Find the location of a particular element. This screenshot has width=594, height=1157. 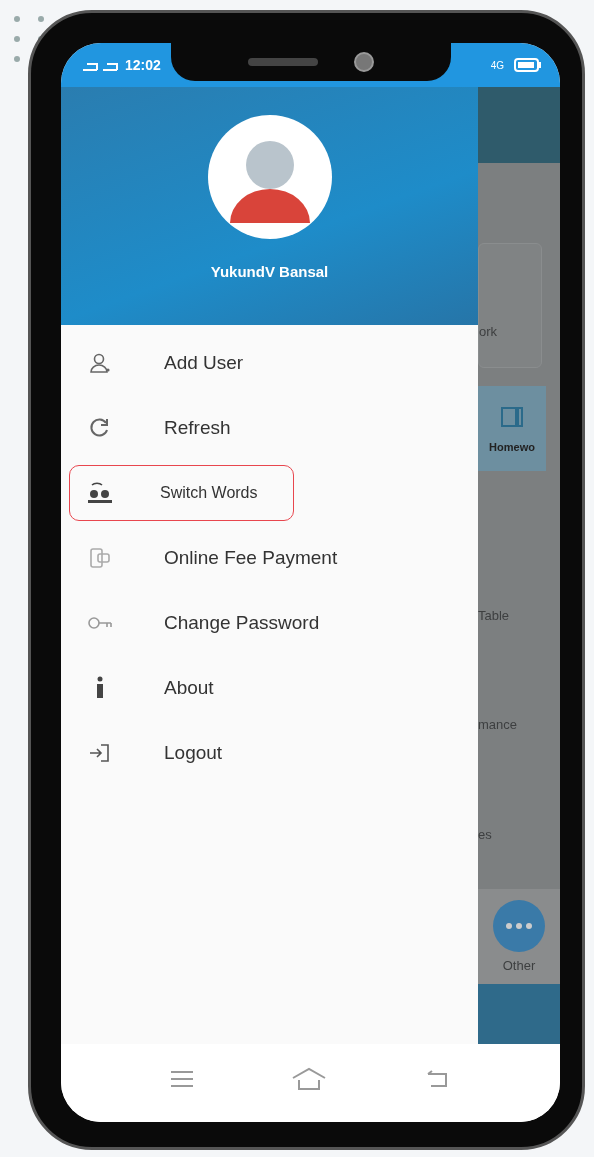

menu-item: About is located at coordinates (181, 688).